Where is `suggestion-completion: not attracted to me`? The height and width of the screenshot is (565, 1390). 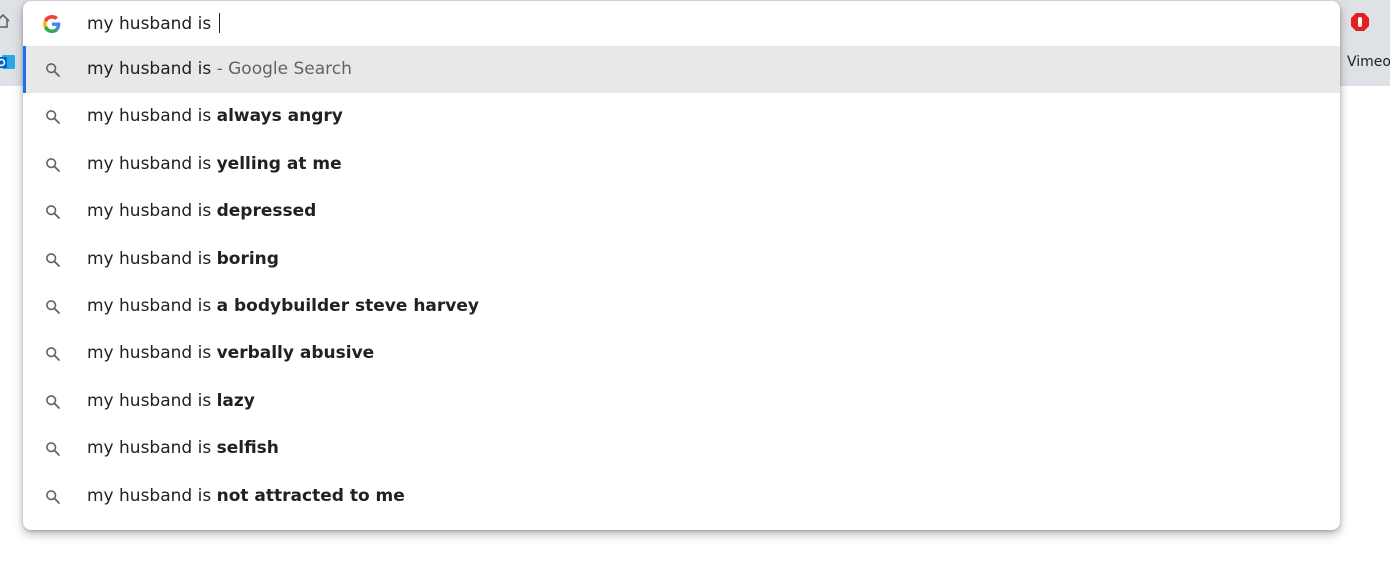
suggestion-completion: not attracted to me is located at coordinates (310, 495).